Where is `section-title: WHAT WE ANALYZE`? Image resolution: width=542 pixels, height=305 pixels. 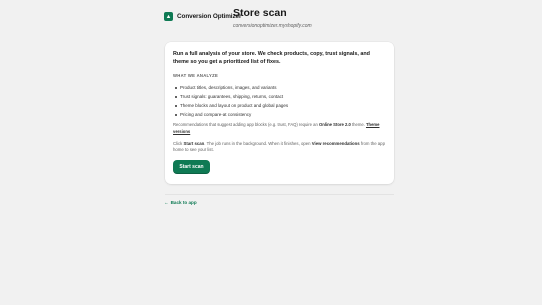
section-title: WHAT WE ANALYZE is located at coordinates (196, 76).